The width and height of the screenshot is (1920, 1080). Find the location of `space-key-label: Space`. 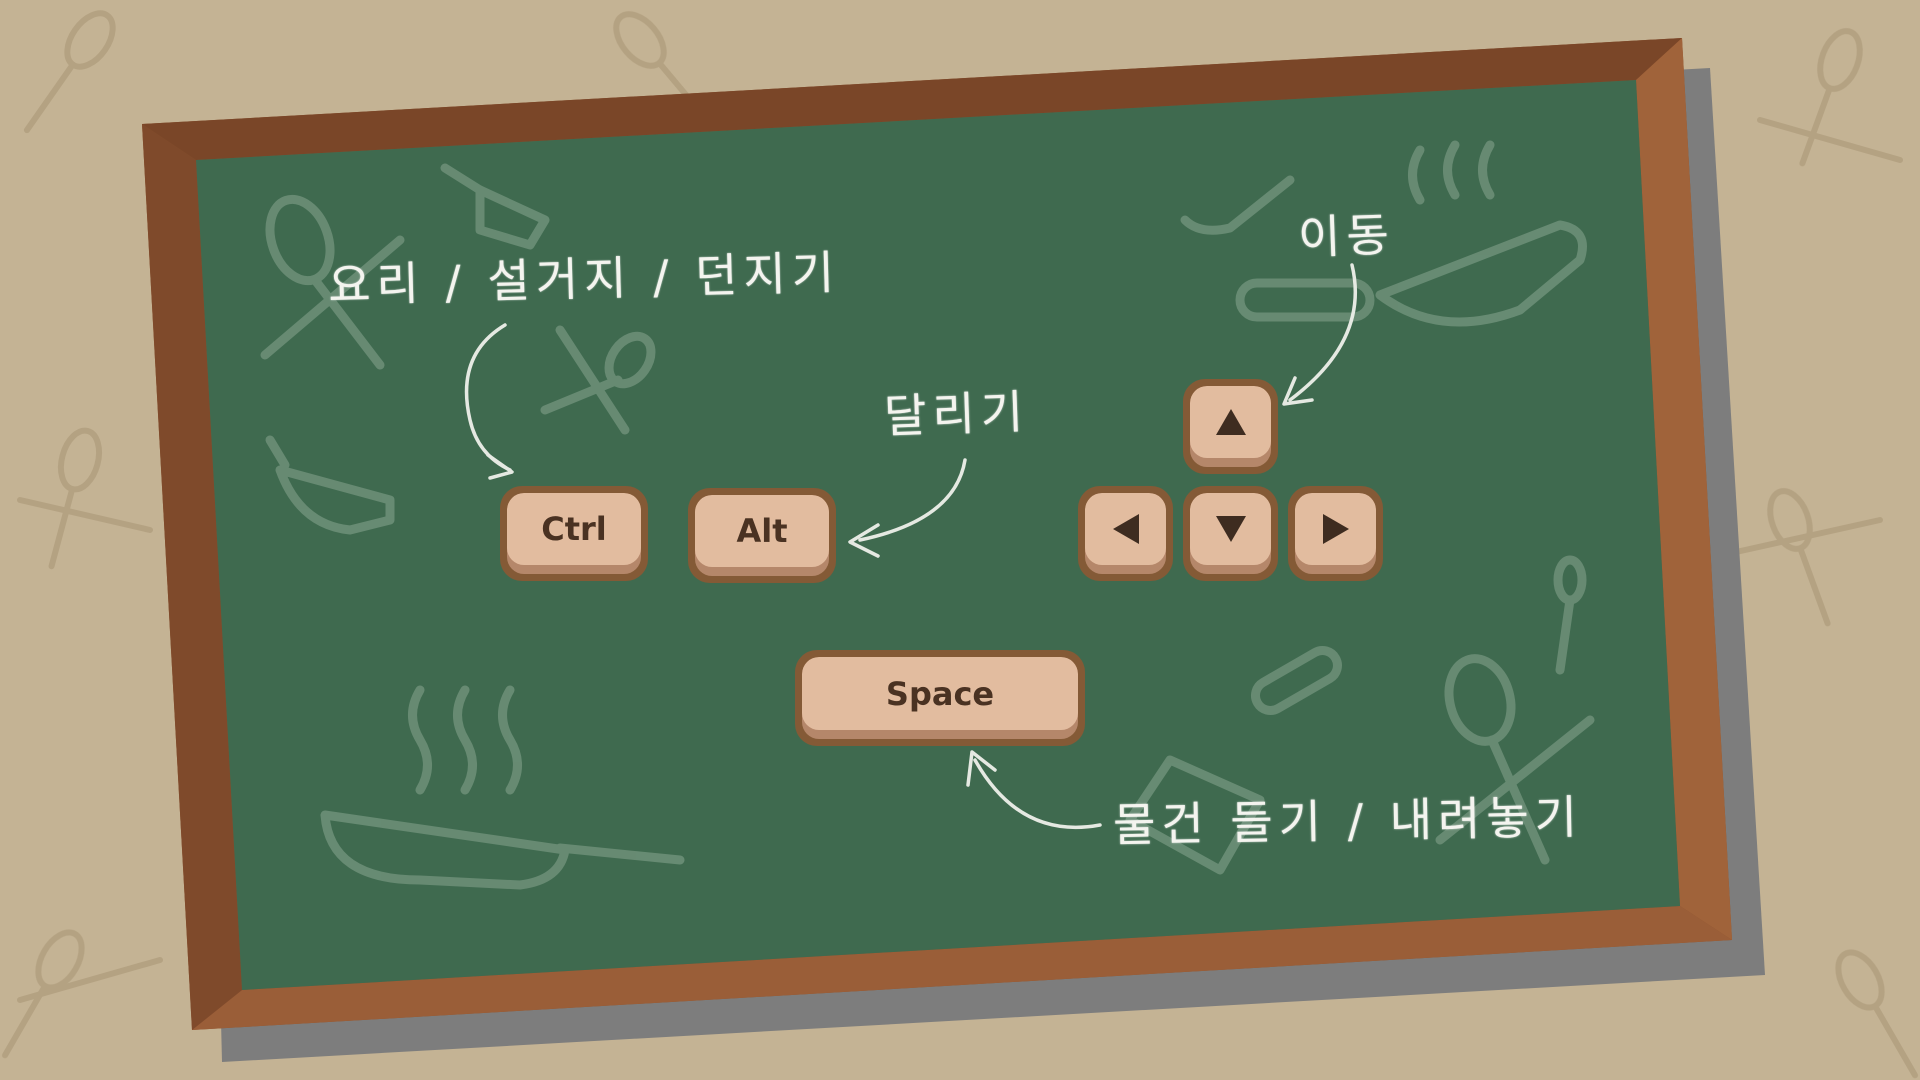

space-key-label: Space is located at coordinates (940, 693).